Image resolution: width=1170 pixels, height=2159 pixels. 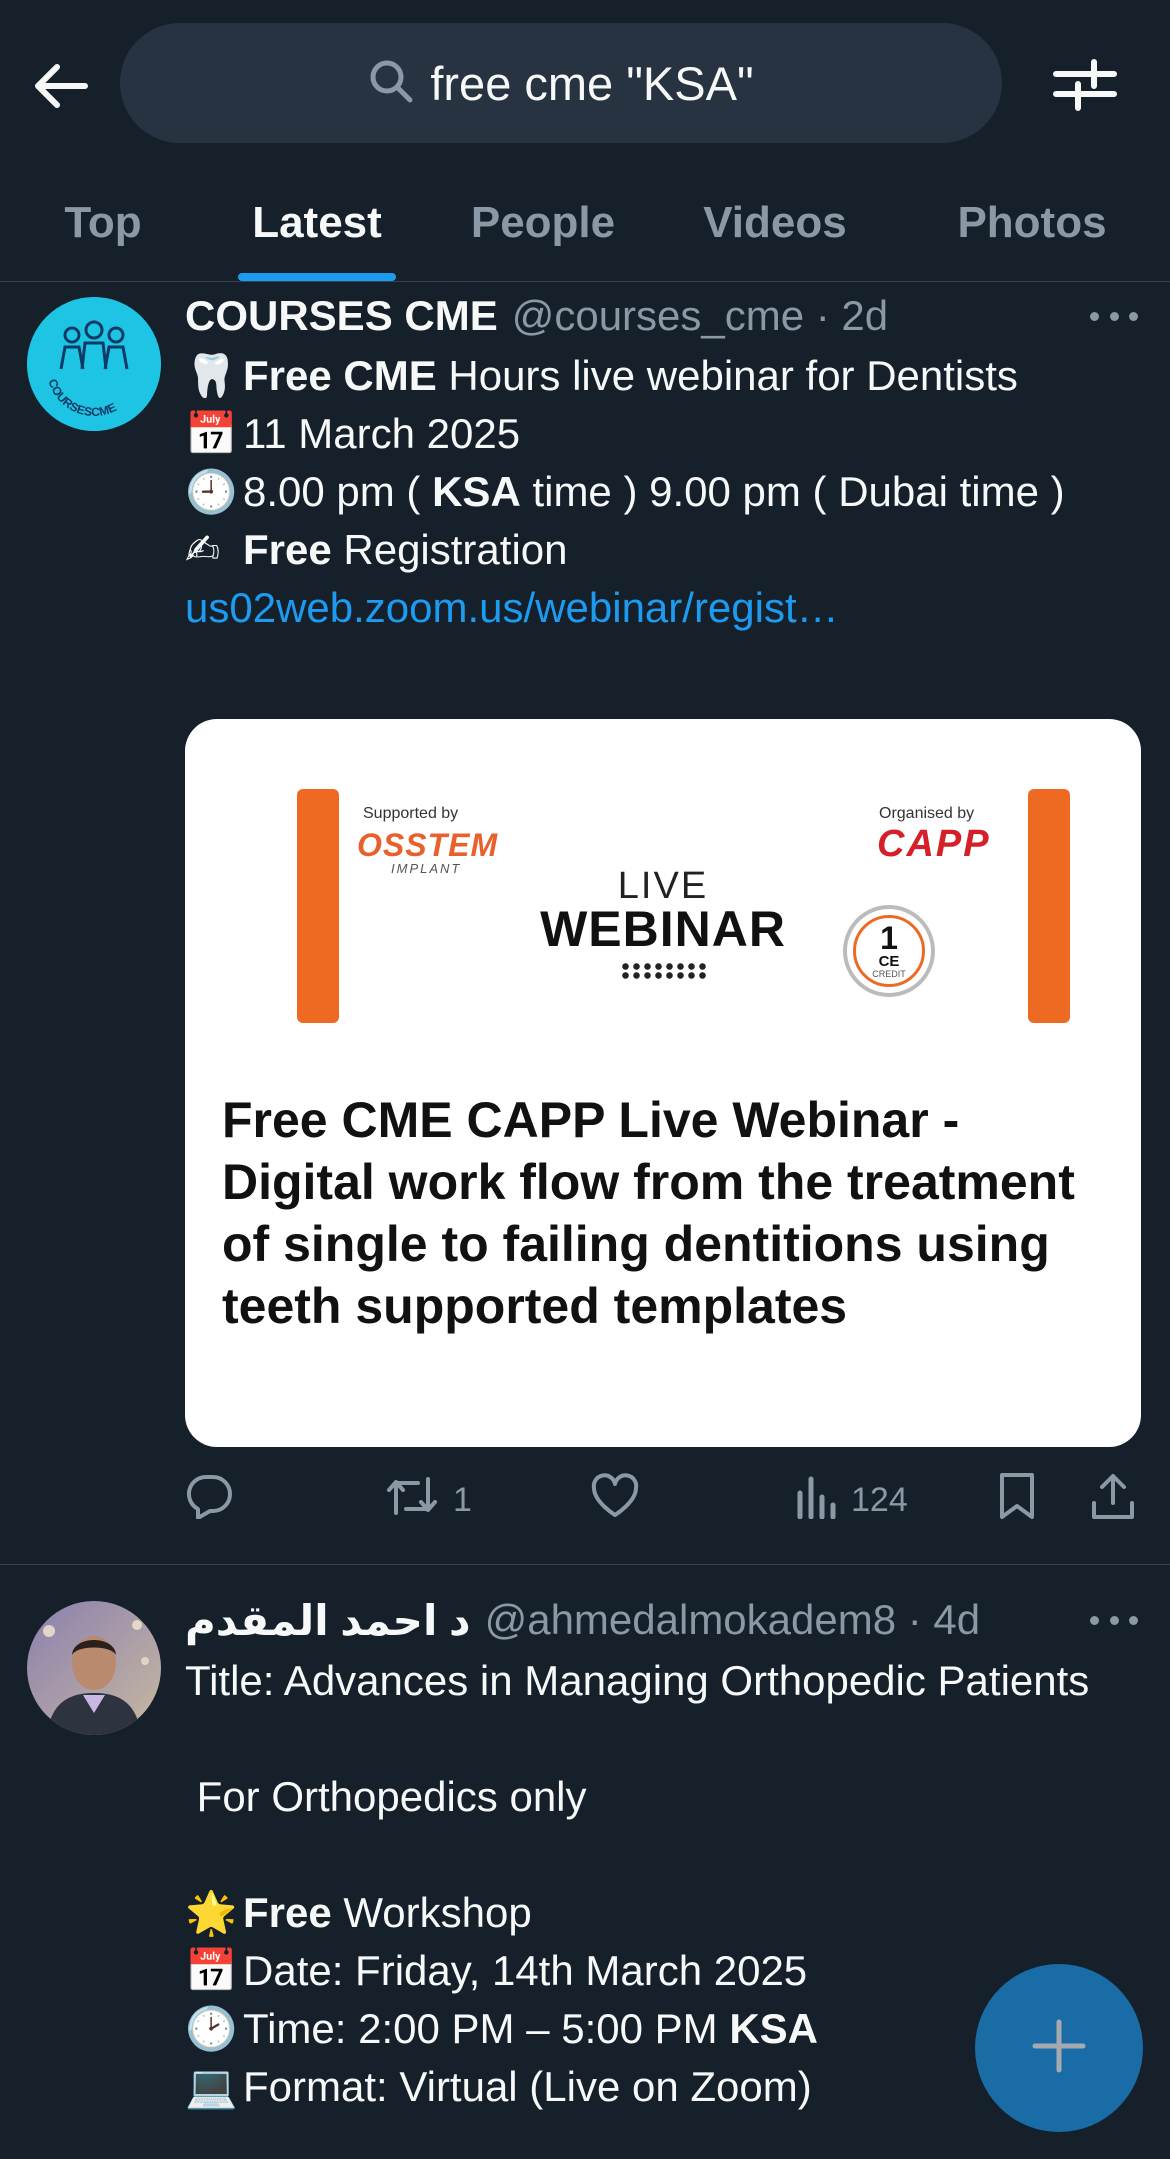 What do you see at coordinates (700, 316) in the screenshot?
I see `handle-and-time: @courses_cme · 2d` at bounding box center [700, 316].